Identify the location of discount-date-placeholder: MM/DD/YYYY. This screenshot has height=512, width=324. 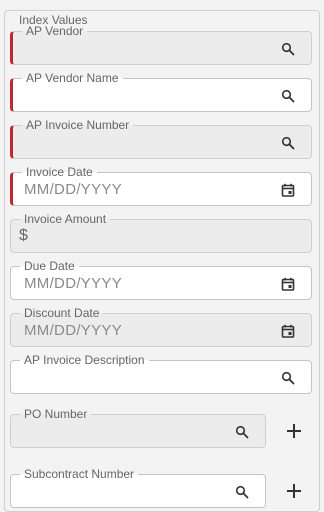
(73, 330).